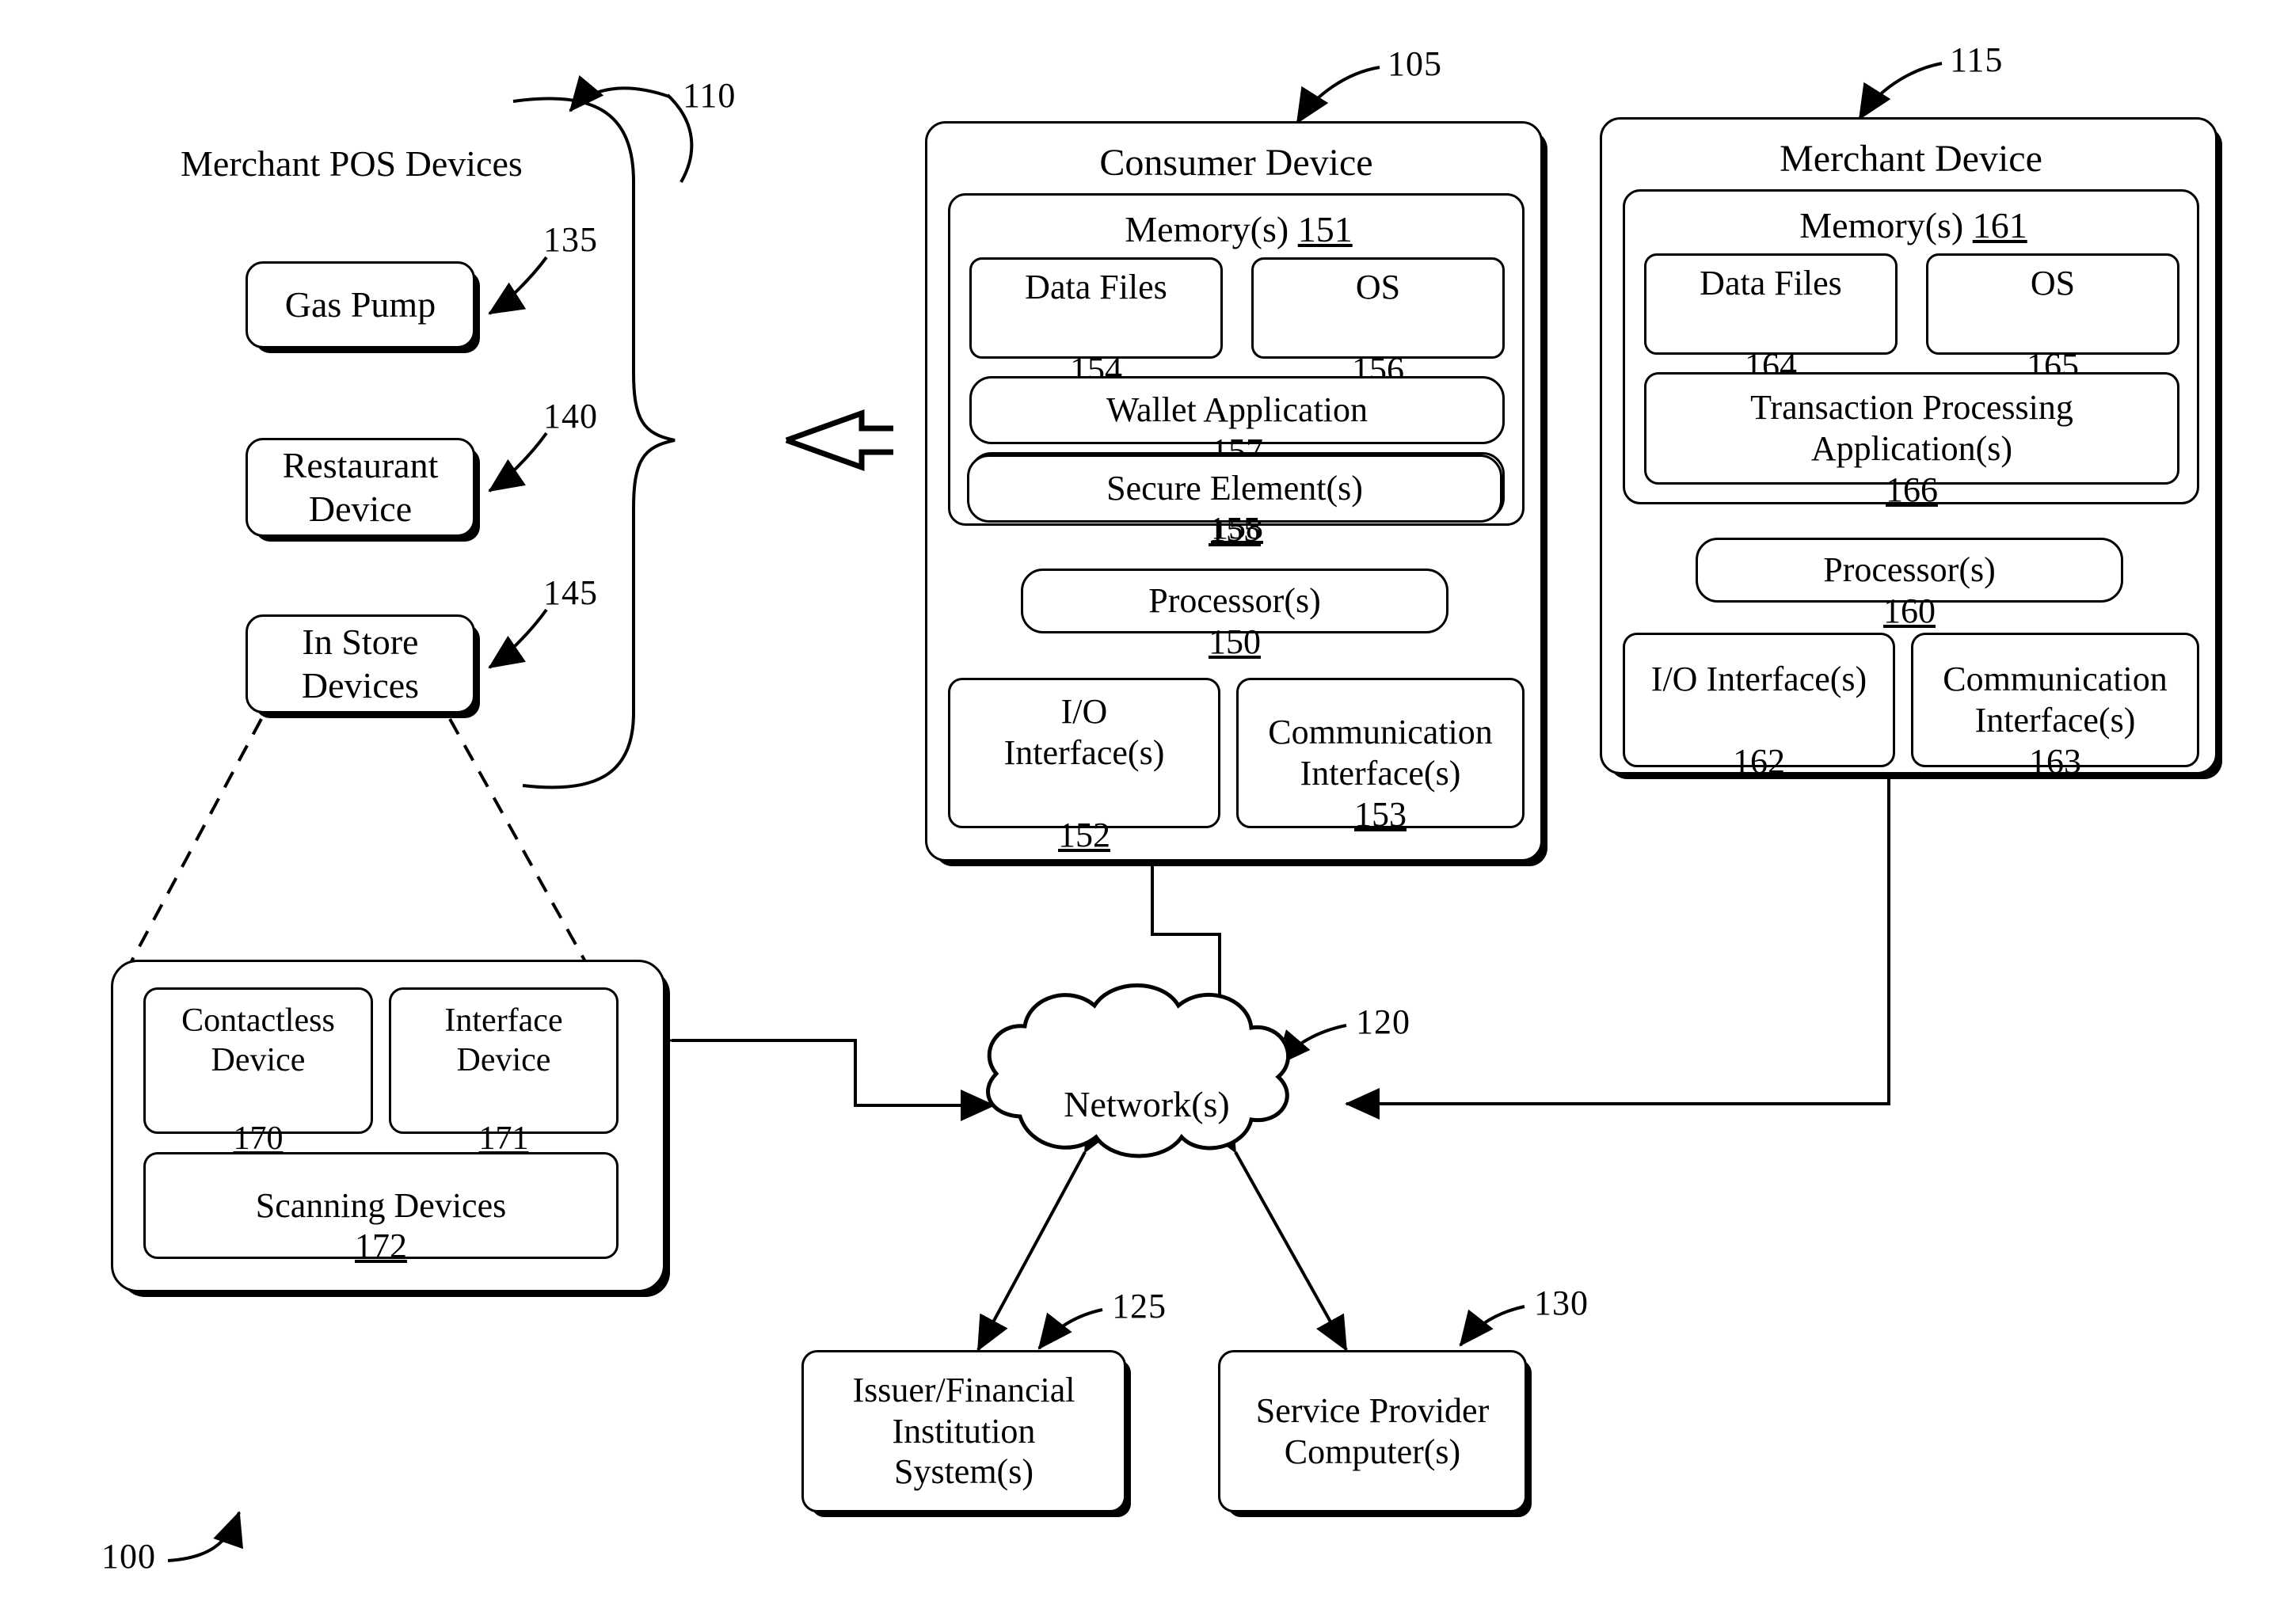 The width and height of the screenshot is (2284, 1624). What do you see at coordinates (1139, 1306) in the screenshot?
I see `ref-125: 125` at bounding box center [1139, 1306].